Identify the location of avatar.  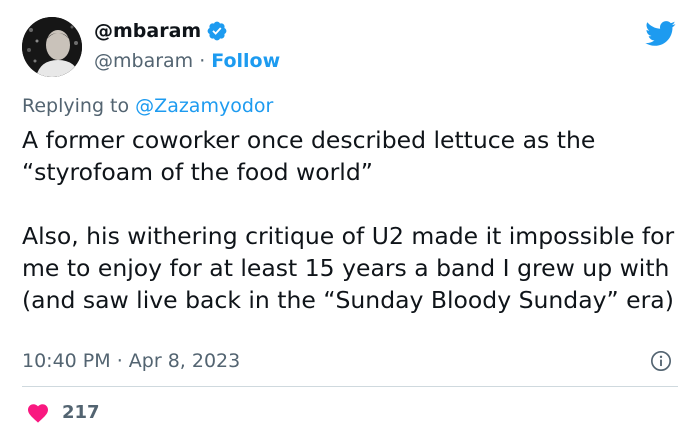
(52, 47).